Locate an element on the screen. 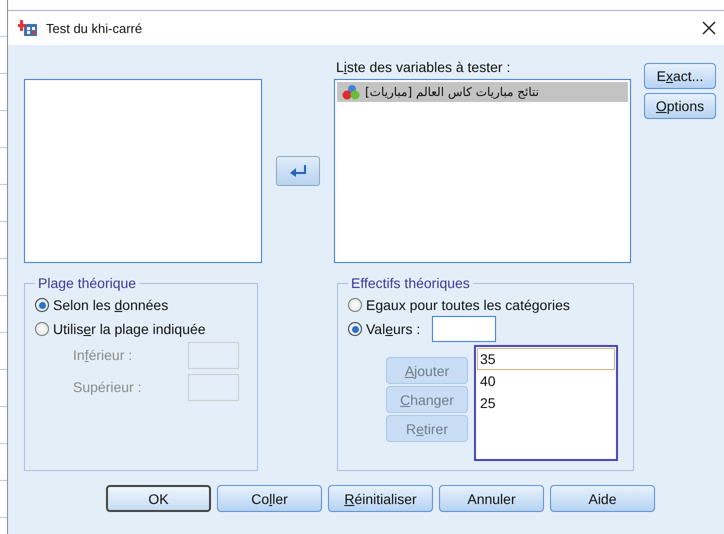 This screenshot has width=724, height=534. radio-label: Egaux pour toutes les catégories is located at coordinates (468, 305).